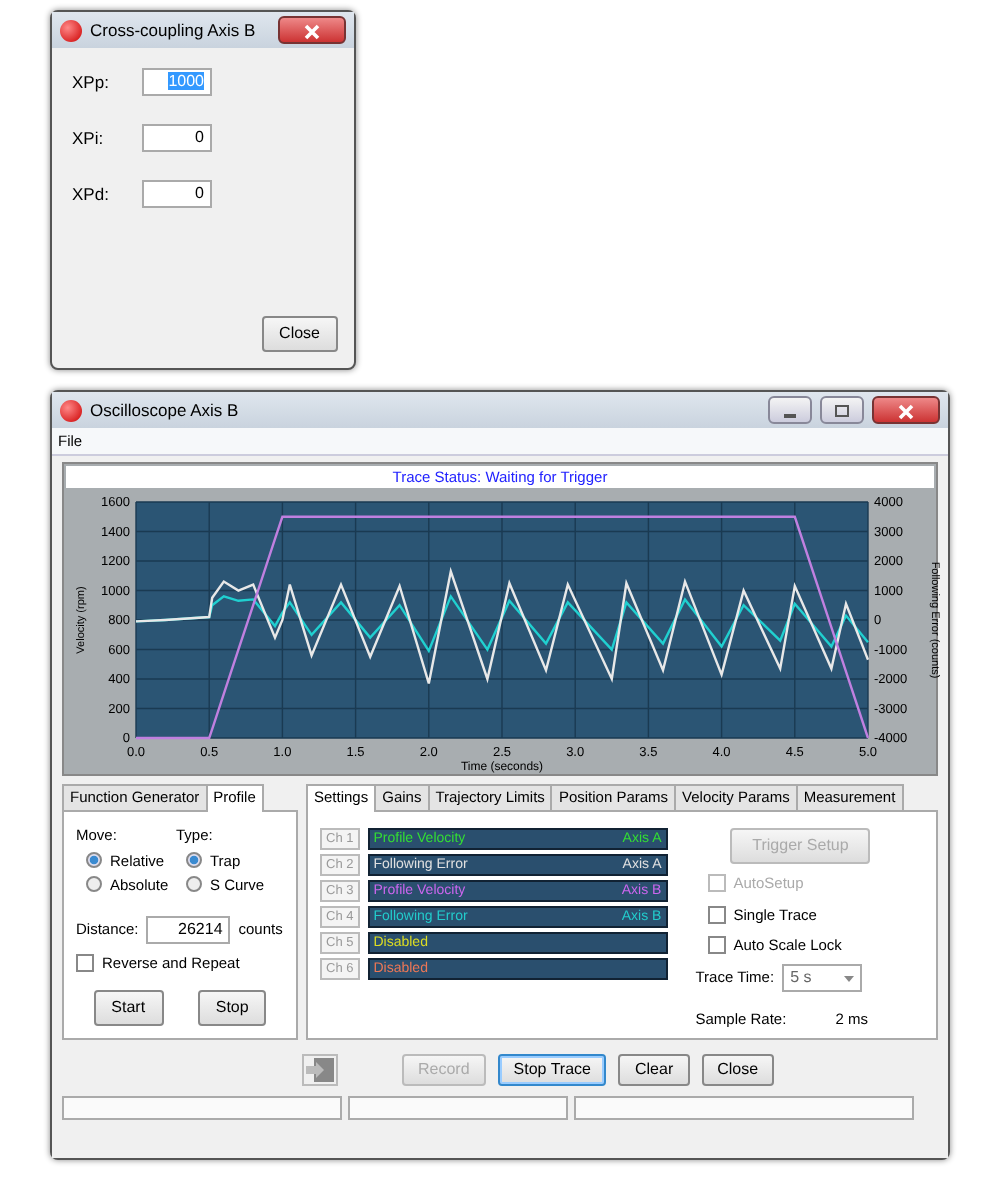 This screenshot has height=1200, width=1000. I want to click on window-title: Oscilloscope Axis B, so click(165, 410).